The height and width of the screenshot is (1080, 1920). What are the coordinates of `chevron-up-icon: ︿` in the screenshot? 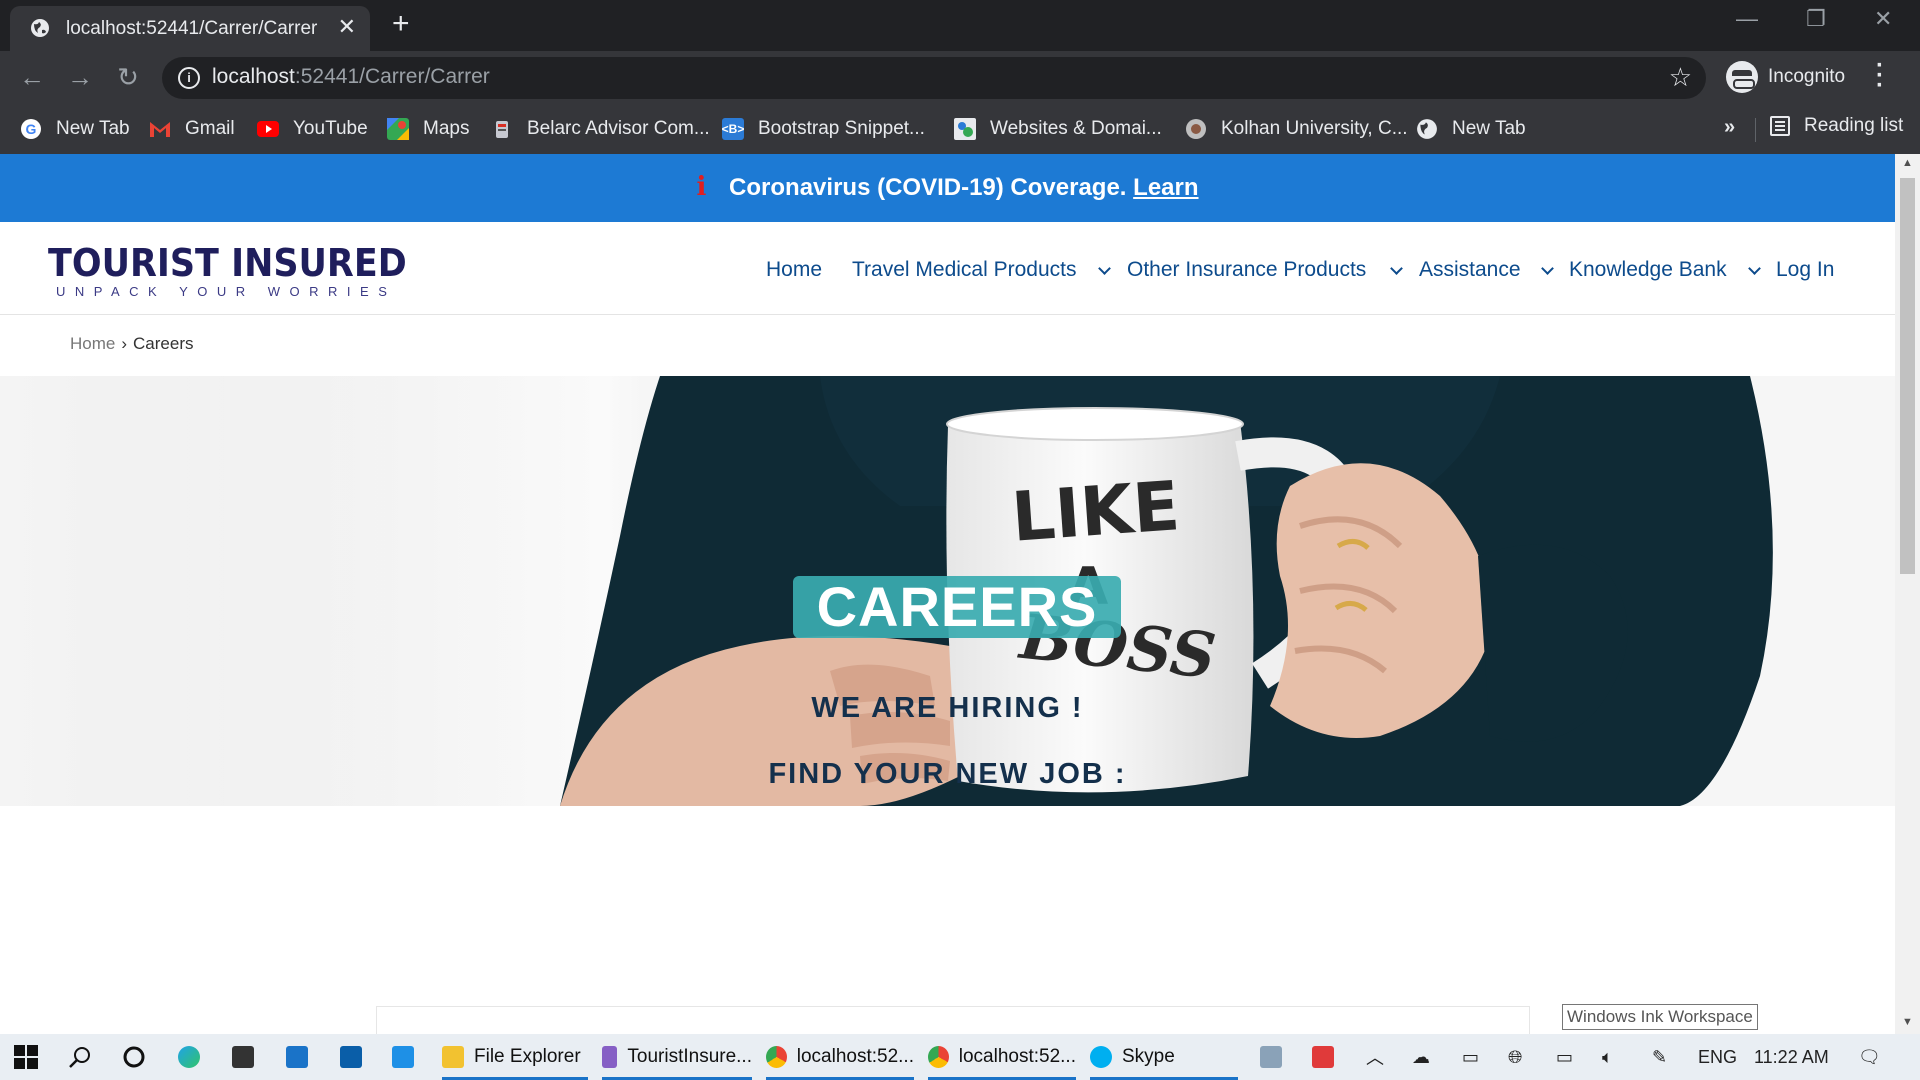 It's located at (1375, 1058).